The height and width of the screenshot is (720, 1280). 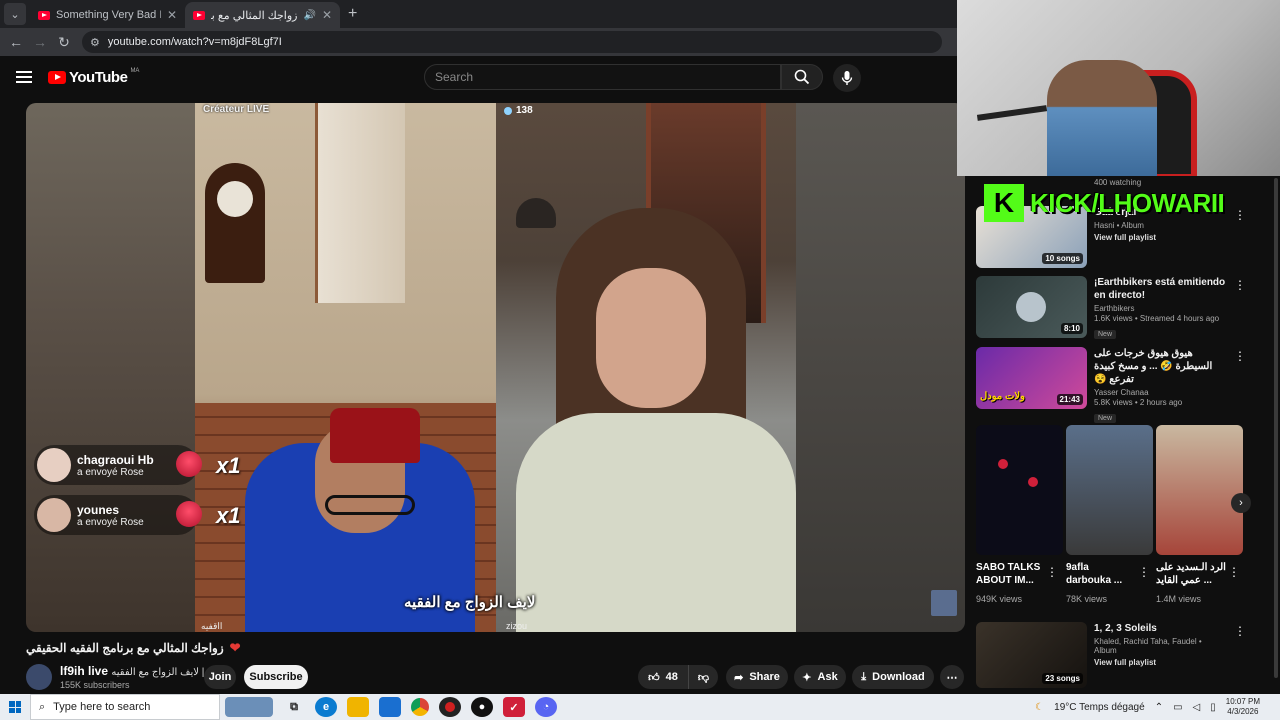 I want to click on dislike-button: 👎︎, so click(x=703, y=677).